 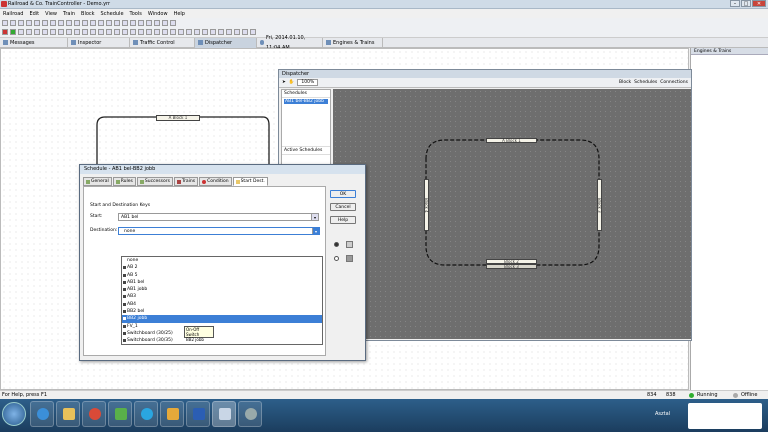 What do you see at coordinates (120, 414) in the screenshot?
I see `media-icon` at bounding box center [120, 414].